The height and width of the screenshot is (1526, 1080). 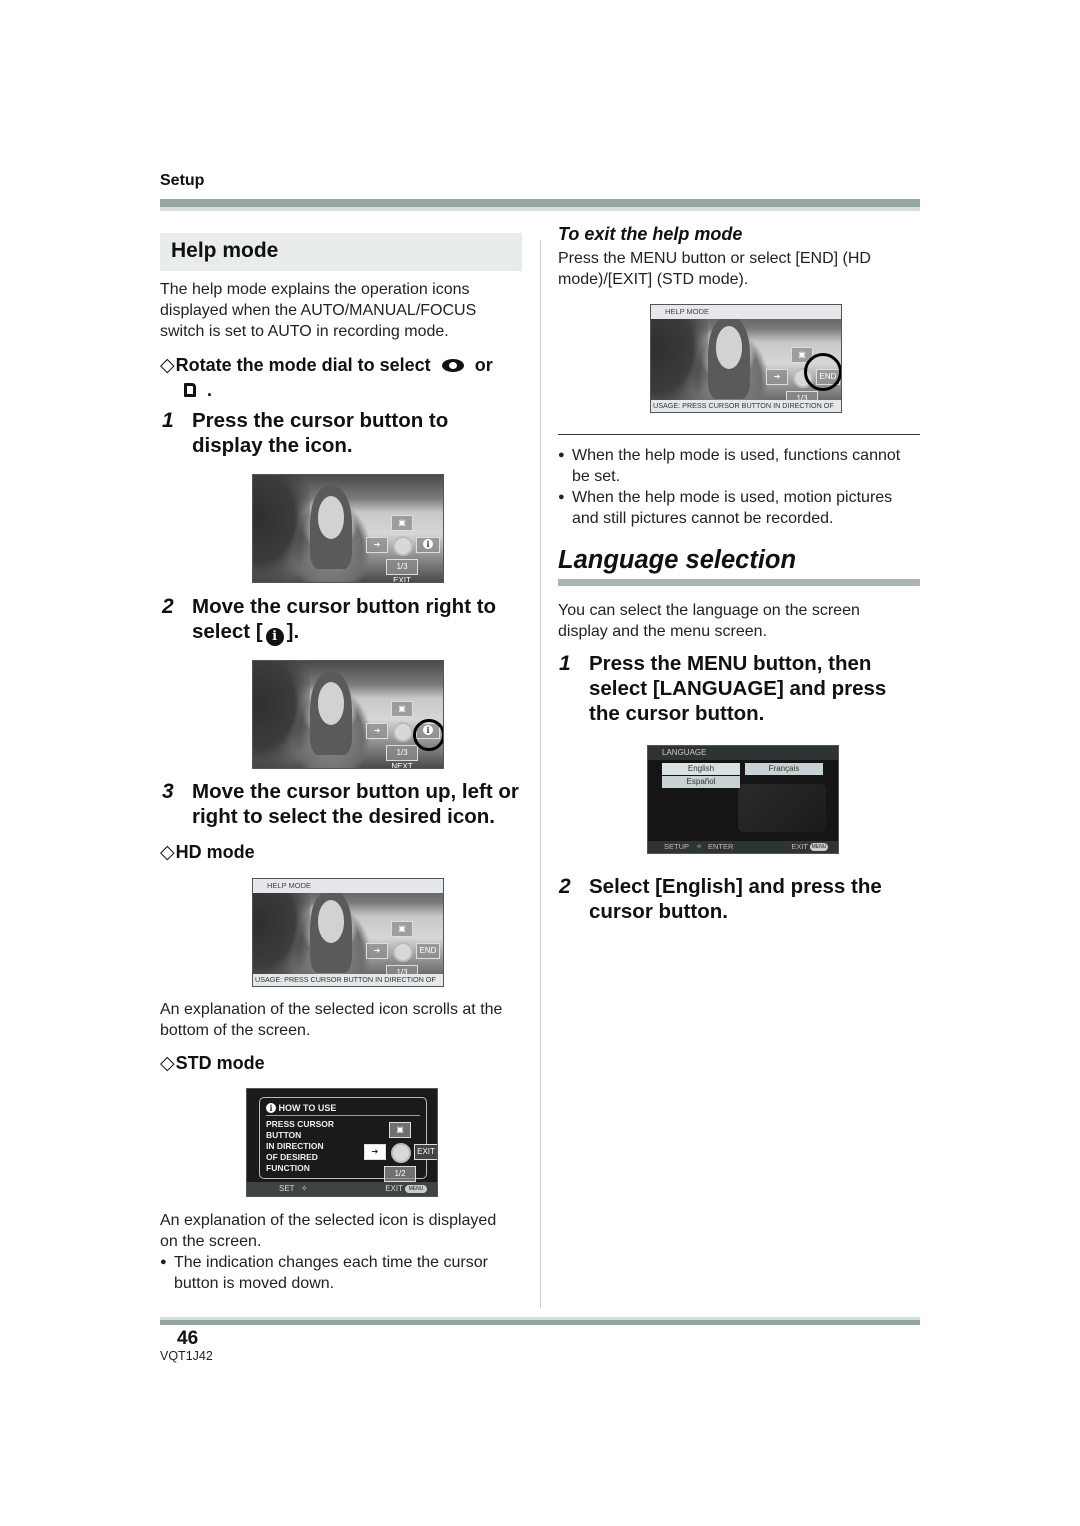 I want to click on how-to-use-line: IN DIRECTION, so click(x=295, y=1146).